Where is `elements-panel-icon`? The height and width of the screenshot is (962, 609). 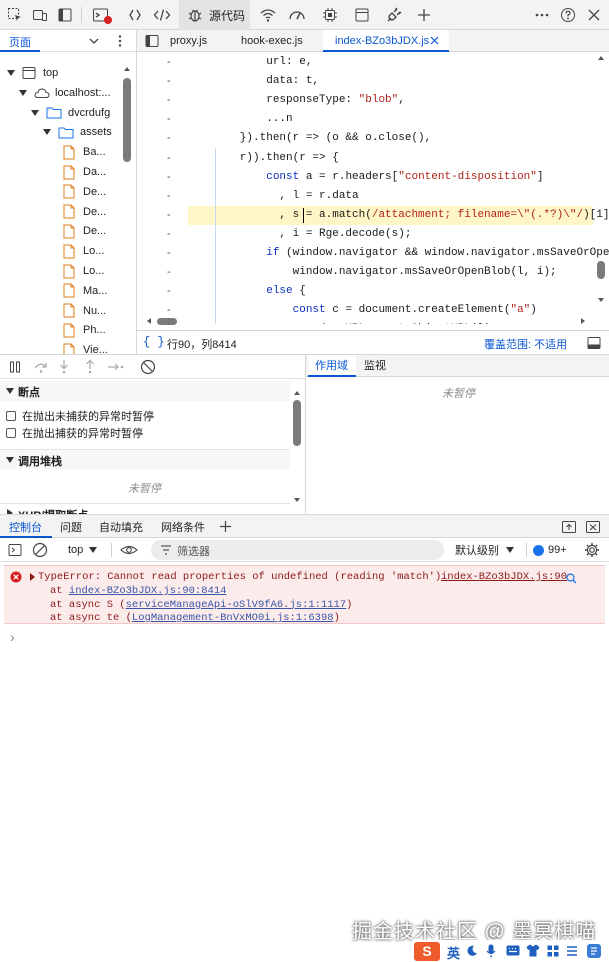
elements-panel-icon is located at coordinates (135, 15).